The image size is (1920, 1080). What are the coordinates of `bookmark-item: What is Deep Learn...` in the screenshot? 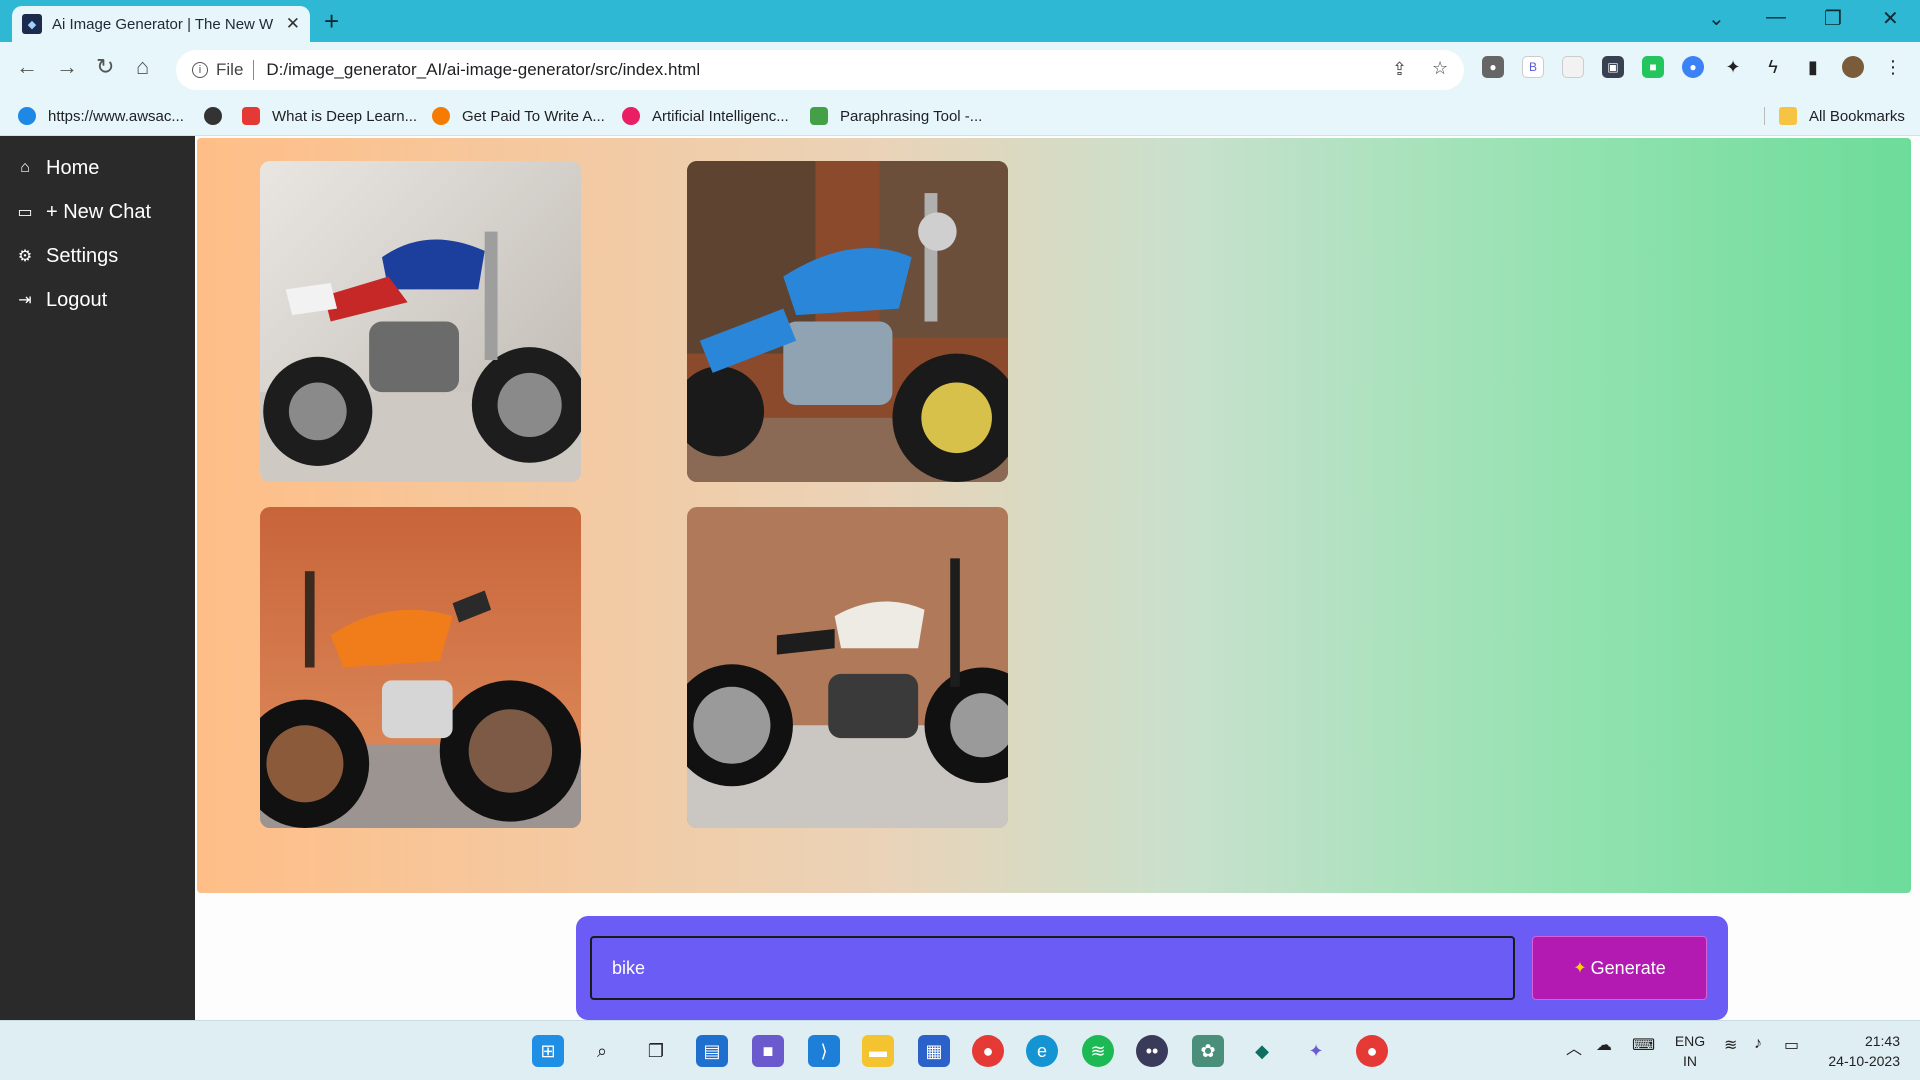 It's located at (329, 116).